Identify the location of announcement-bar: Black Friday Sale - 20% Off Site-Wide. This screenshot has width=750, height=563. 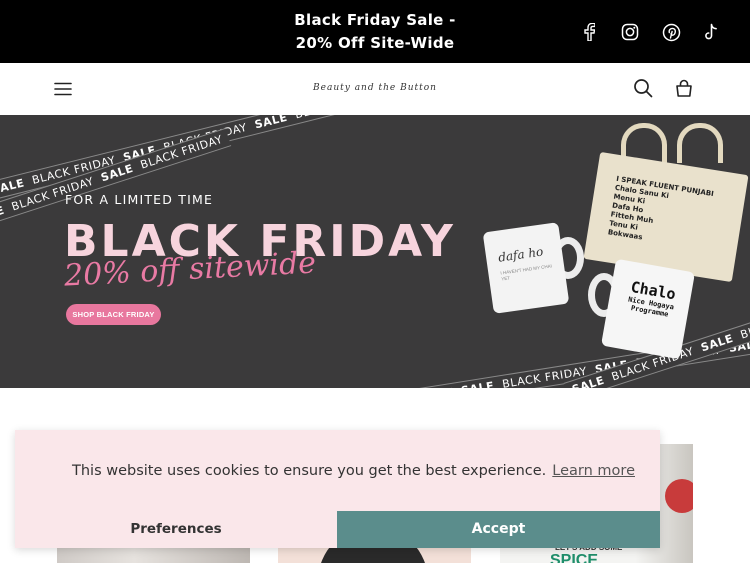
(375, 31).